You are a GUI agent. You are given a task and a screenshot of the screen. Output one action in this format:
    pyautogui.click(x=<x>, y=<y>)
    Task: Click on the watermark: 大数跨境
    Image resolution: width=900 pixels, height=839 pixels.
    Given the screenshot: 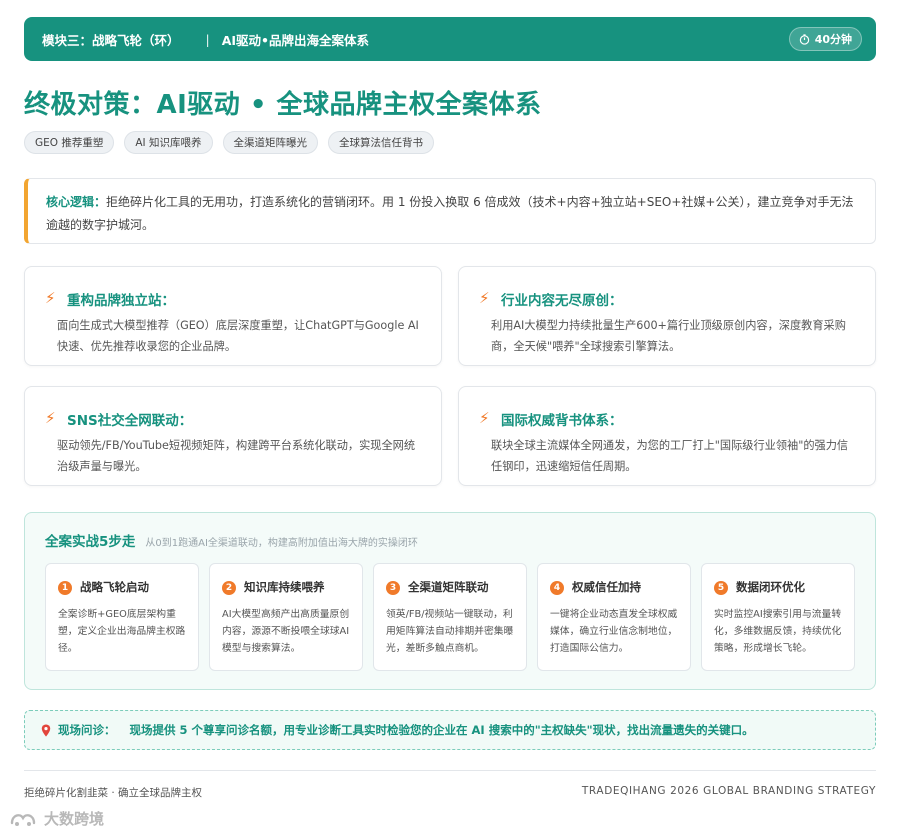 What is the action you would take?
    pyautogui.click(x=56, y=818)
    